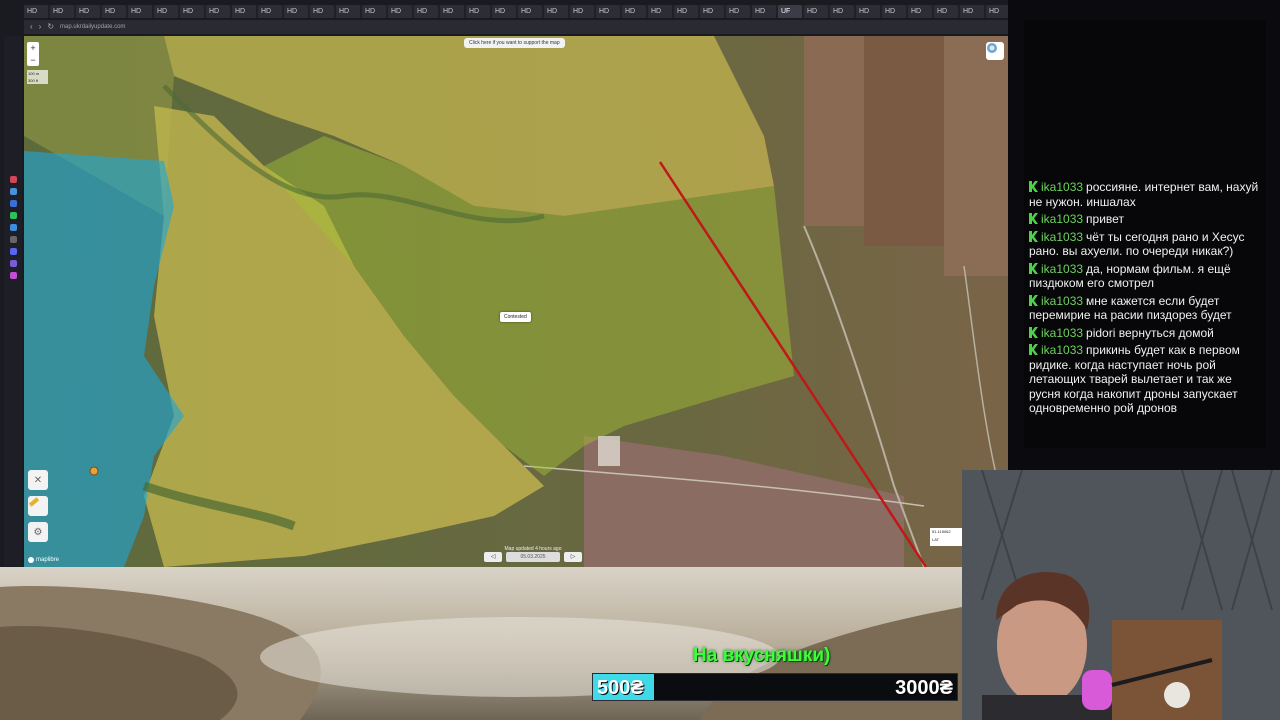  I want to click on layers-button, so click(995, 51).